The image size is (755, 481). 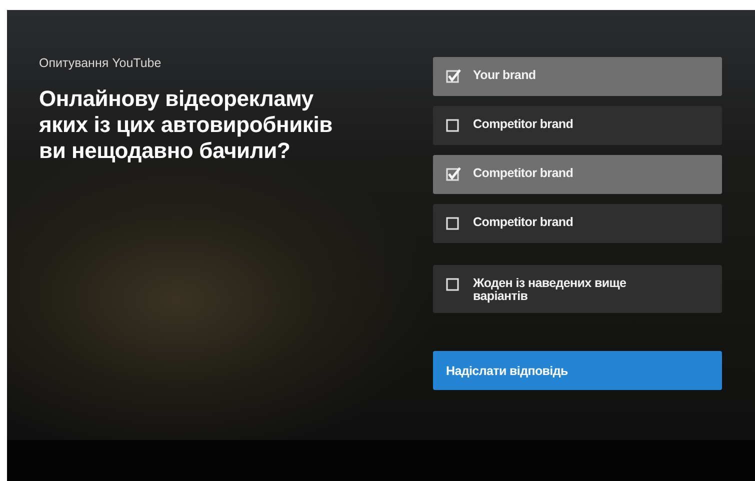 I want to click on answer-option: Жоден із наведених вище варіантів, so click(x=577, y=289).